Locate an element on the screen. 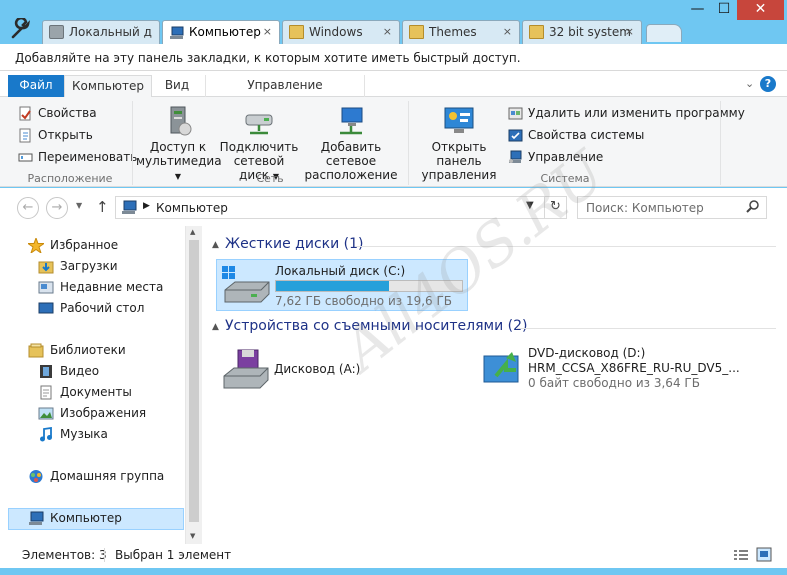  recent-places-icon is located at coordinates (46, 287).